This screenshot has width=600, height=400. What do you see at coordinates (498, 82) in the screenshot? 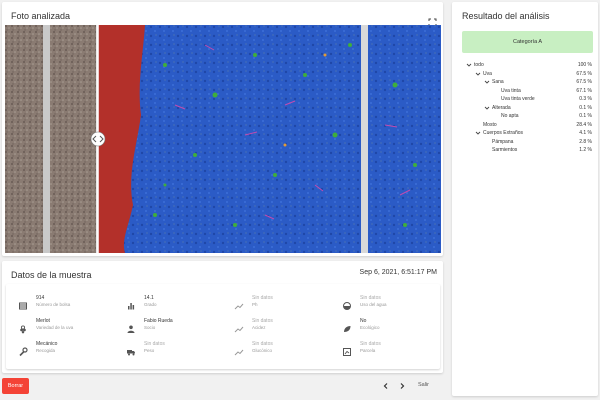
I see `tree-label: Sana` at bounding box center [498, 82].